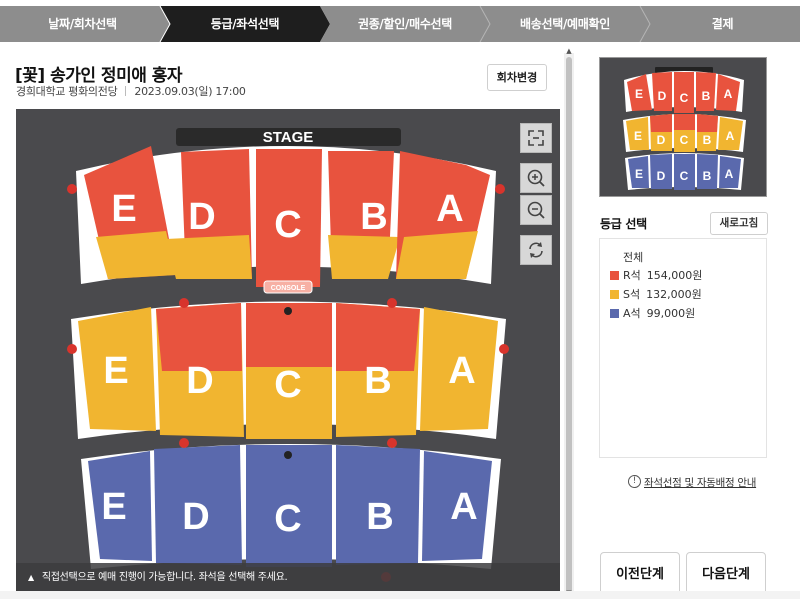 Image resolution: width=800 pixels, height=599 pixels. I want to click on step-bar: 날짜/회차선택 등급/좌석선택 권종/할인/매수선택 배송선택/예매확인 결제, so click(400, 21).